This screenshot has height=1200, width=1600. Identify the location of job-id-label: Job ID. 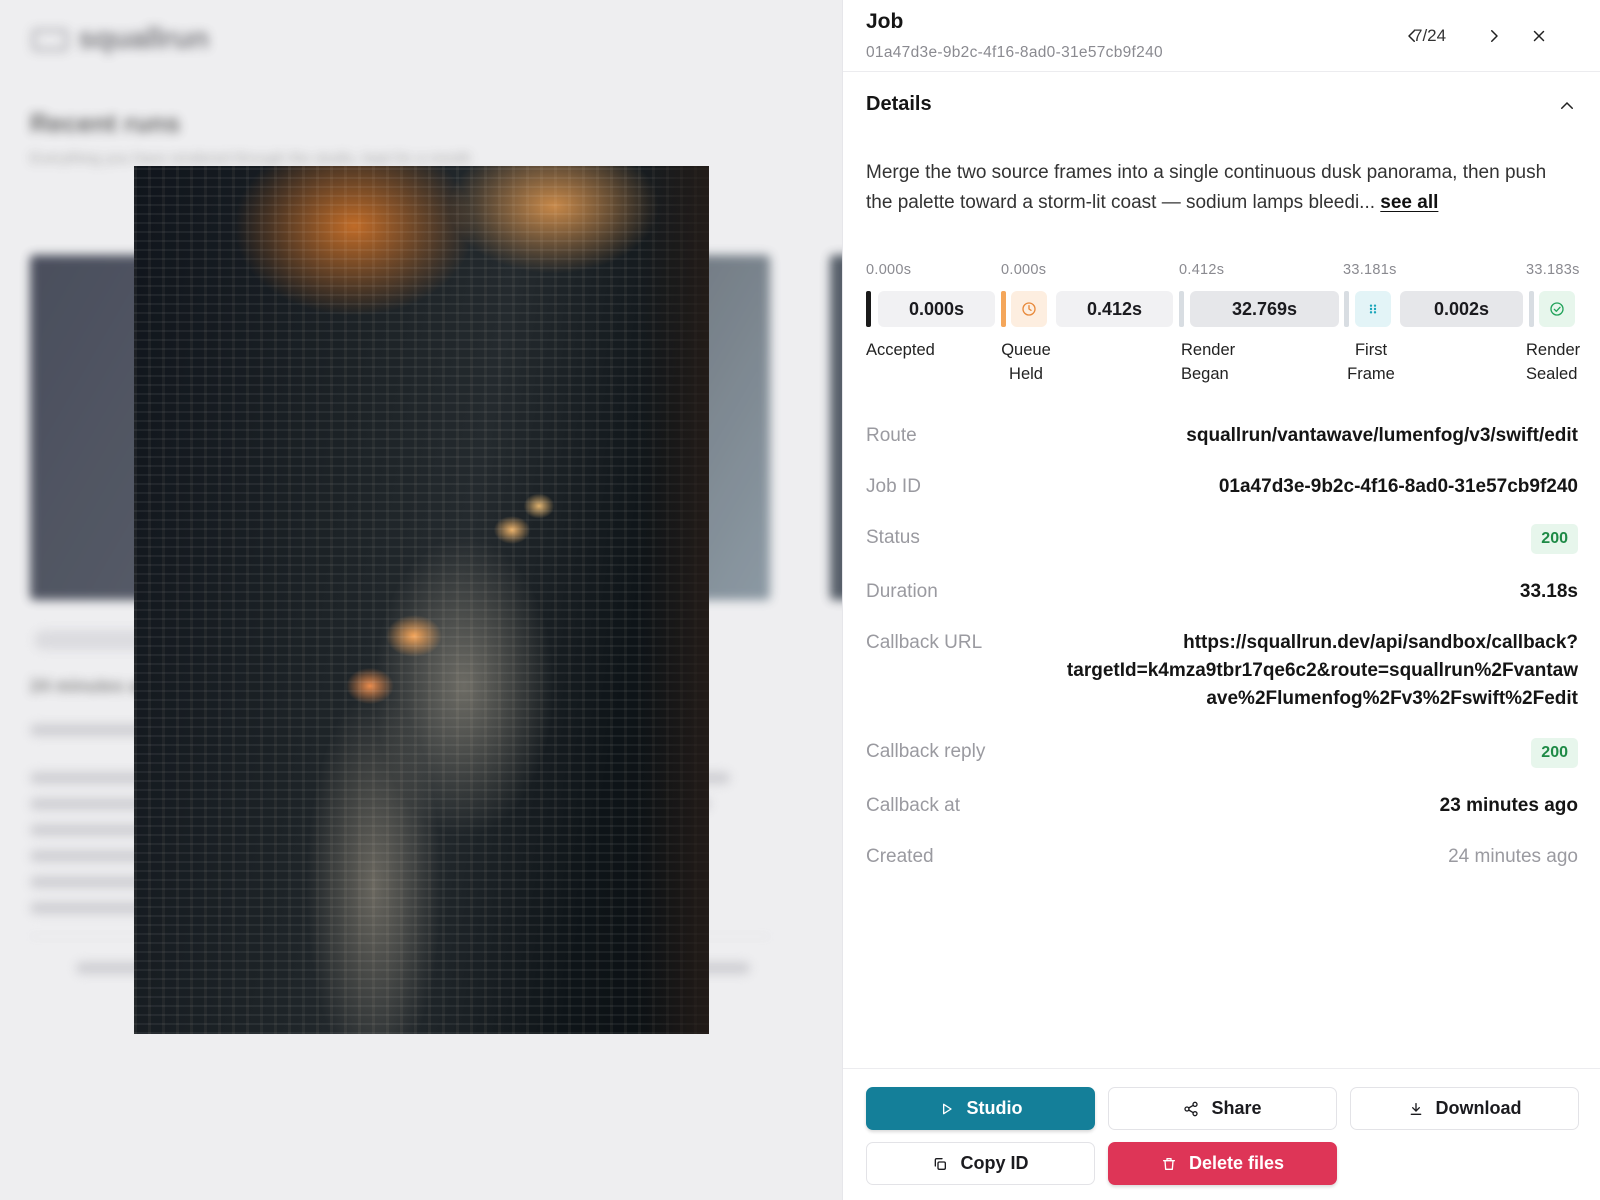
(893, 486).